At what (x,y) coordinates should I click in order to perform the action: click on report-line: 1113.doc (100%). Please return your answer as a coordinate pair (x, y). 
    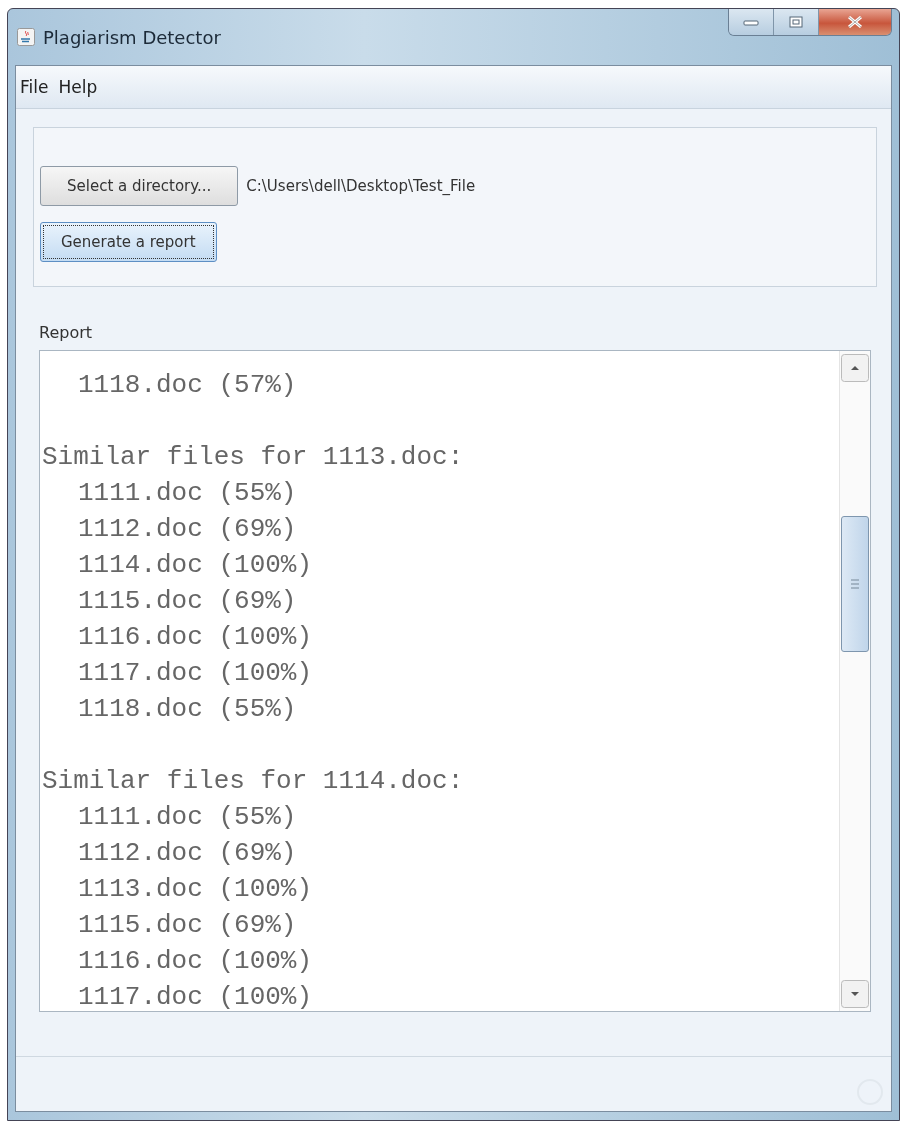
    Looking at the image, I should click on (195, 889).